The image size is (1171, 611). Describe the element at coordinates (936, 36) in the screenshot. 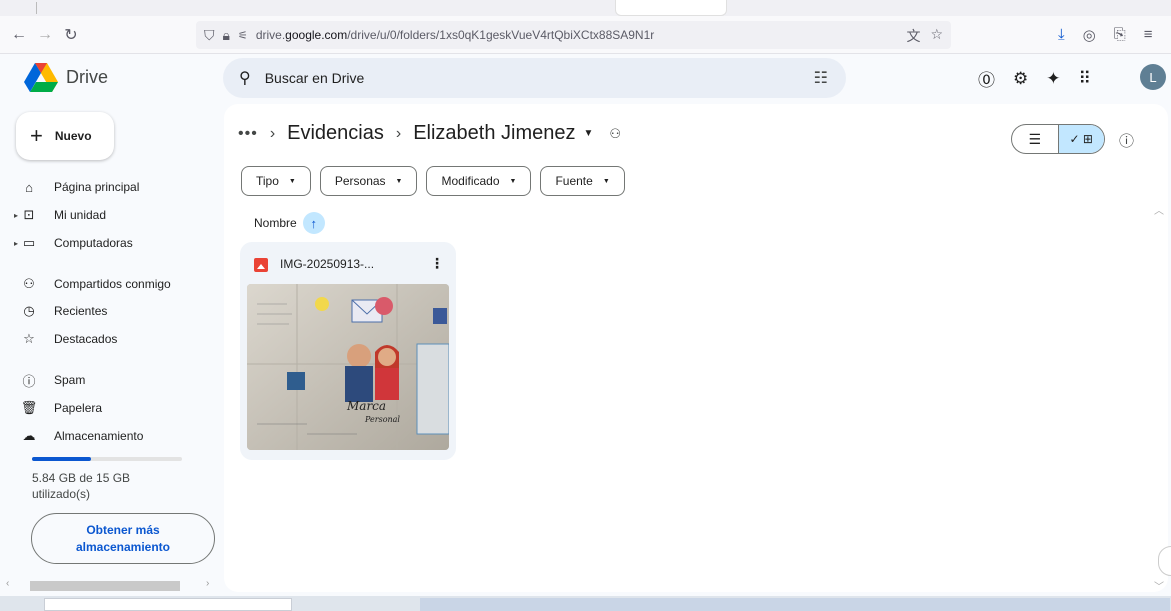

I see `bookmark-star-icon: ☆` at that location.